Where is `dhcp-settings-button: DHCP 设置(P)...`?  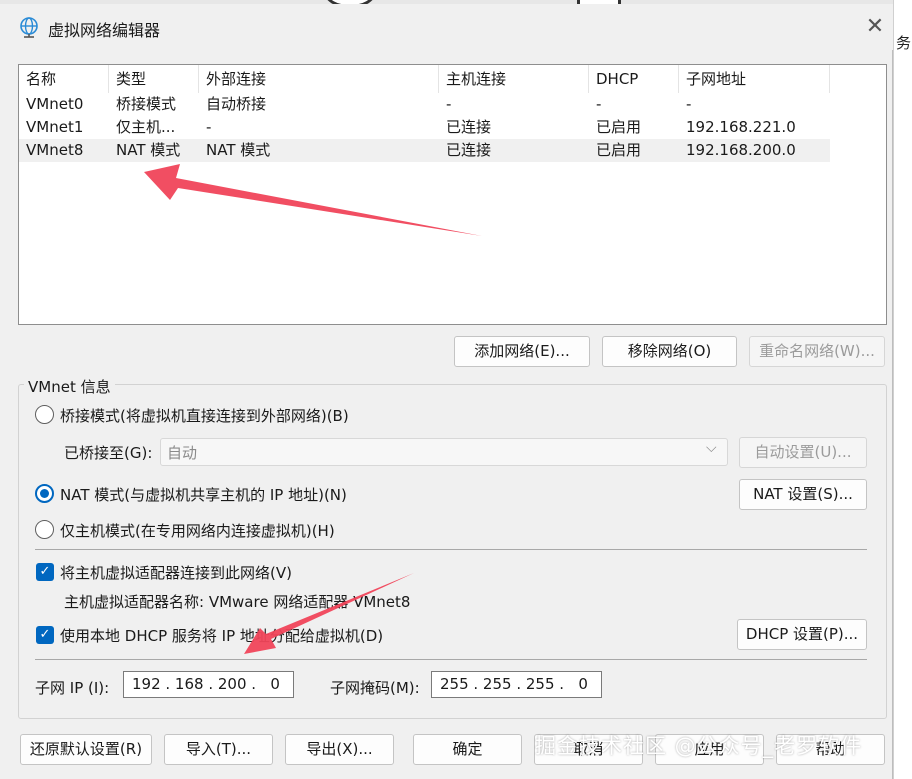
dhcp-settings-button: DHCP 设置(P)... is located at coordinates (802, 634).